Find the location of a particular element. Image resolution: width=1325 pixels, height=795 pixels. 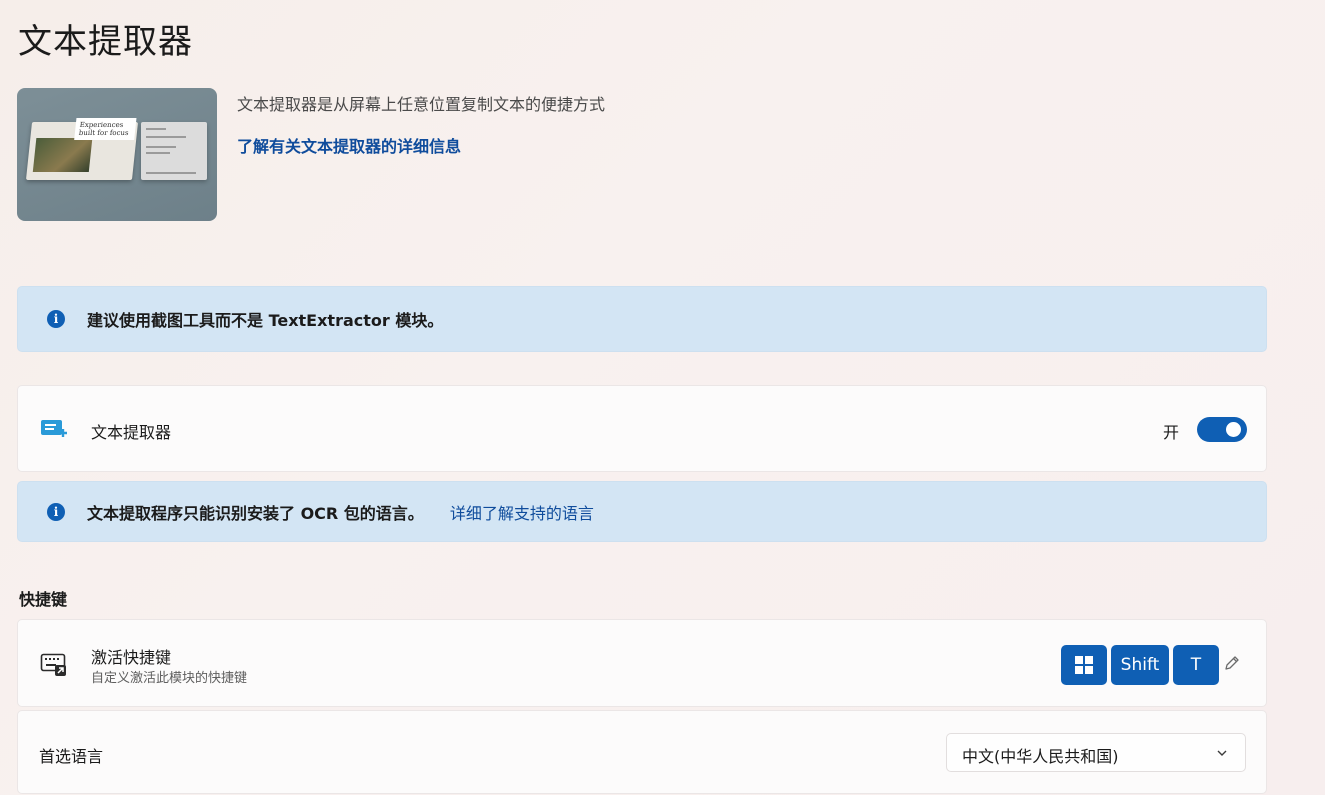

chevron-down-icon is located at coordinates (1222, 753).